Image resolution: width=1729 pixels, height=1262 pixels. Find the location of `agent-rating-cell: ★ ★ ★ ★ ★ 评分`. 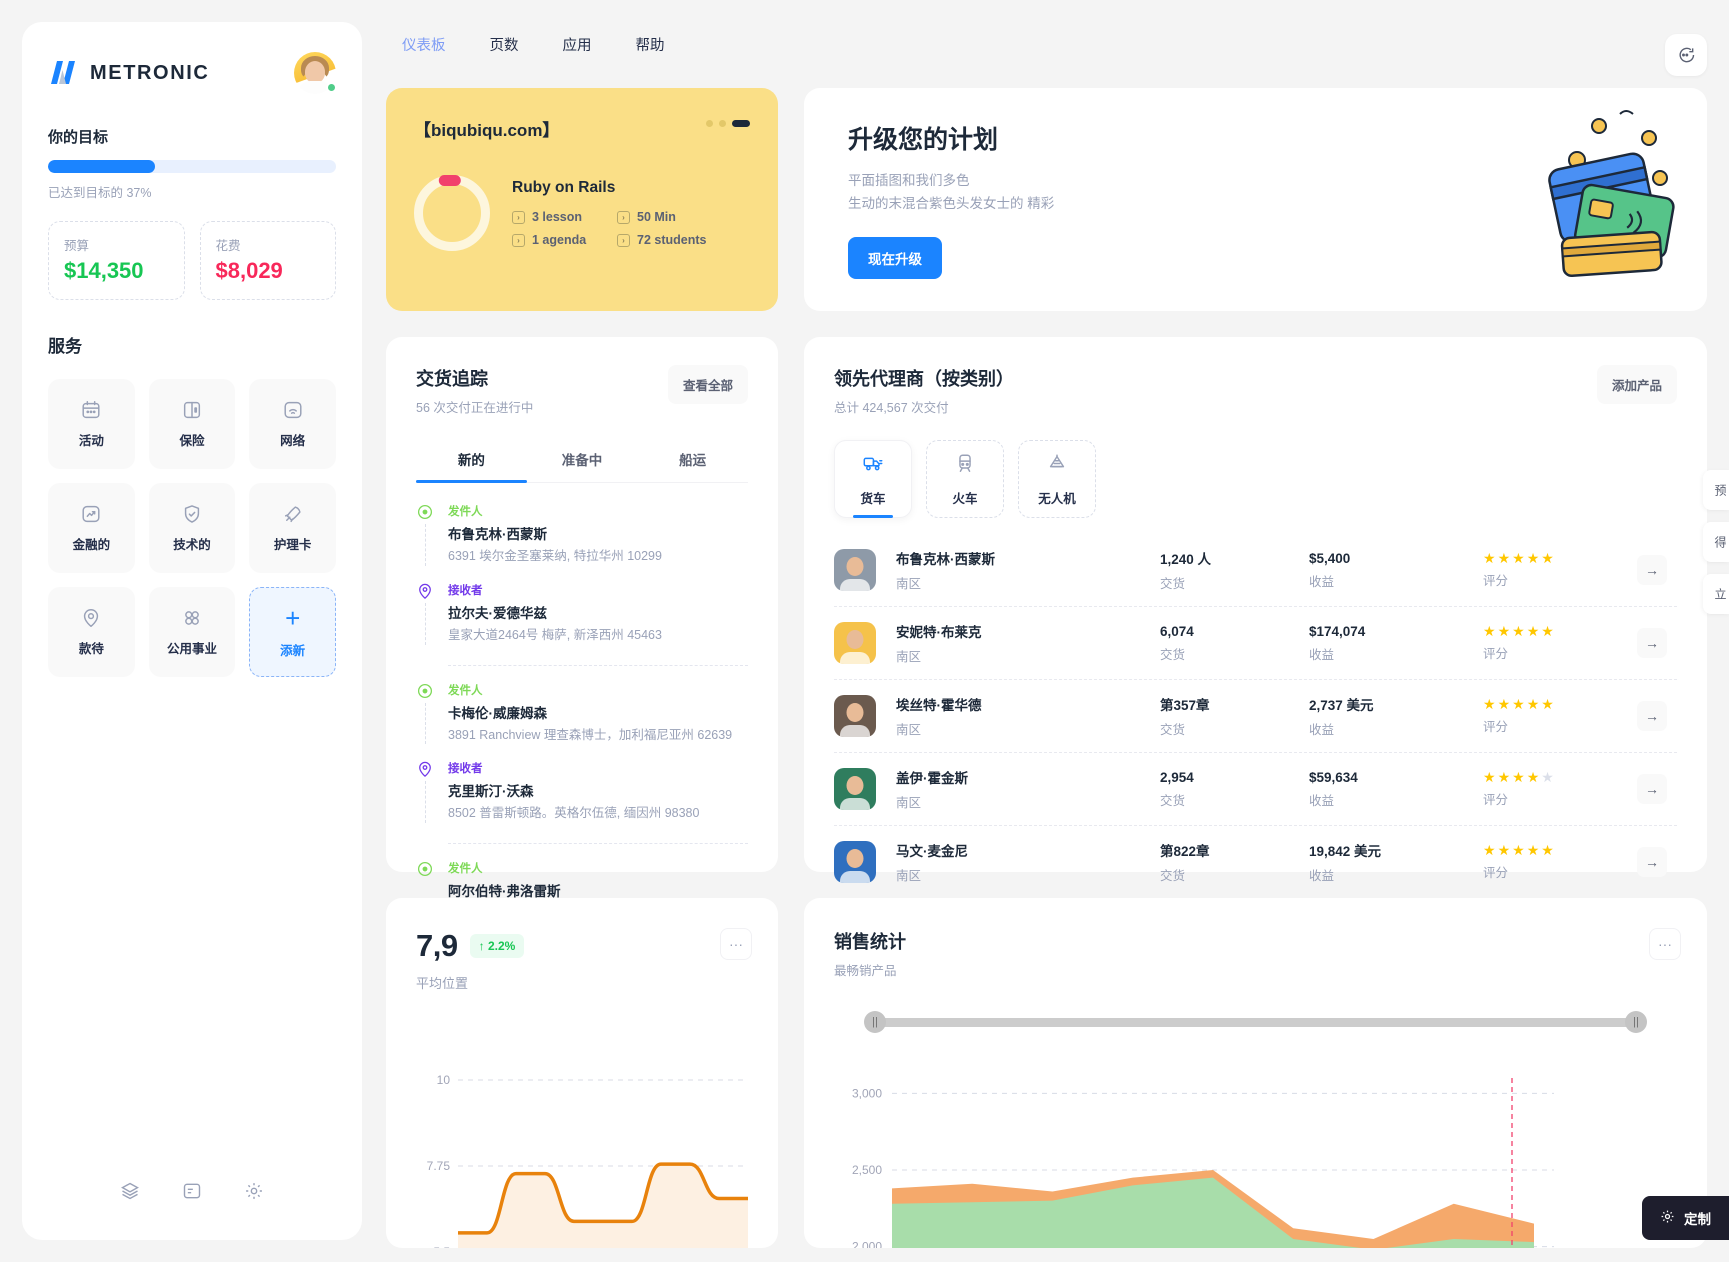

agent-rating-cell: ★ ★ ★ ★ ★ 评分 is located at coordinates (1553, 789).